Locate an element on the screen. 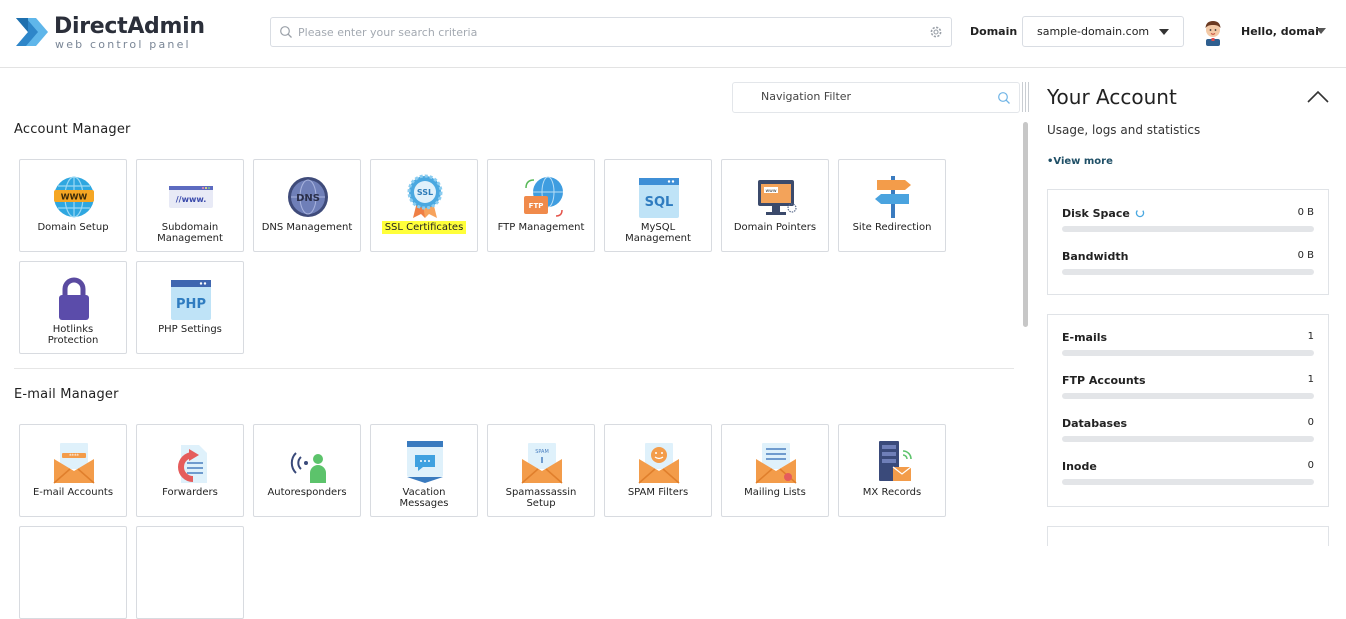 Image resolution: width=1346 pixels, height=619 pixels. svg-text: //www. is located at coordinates (191, 199).